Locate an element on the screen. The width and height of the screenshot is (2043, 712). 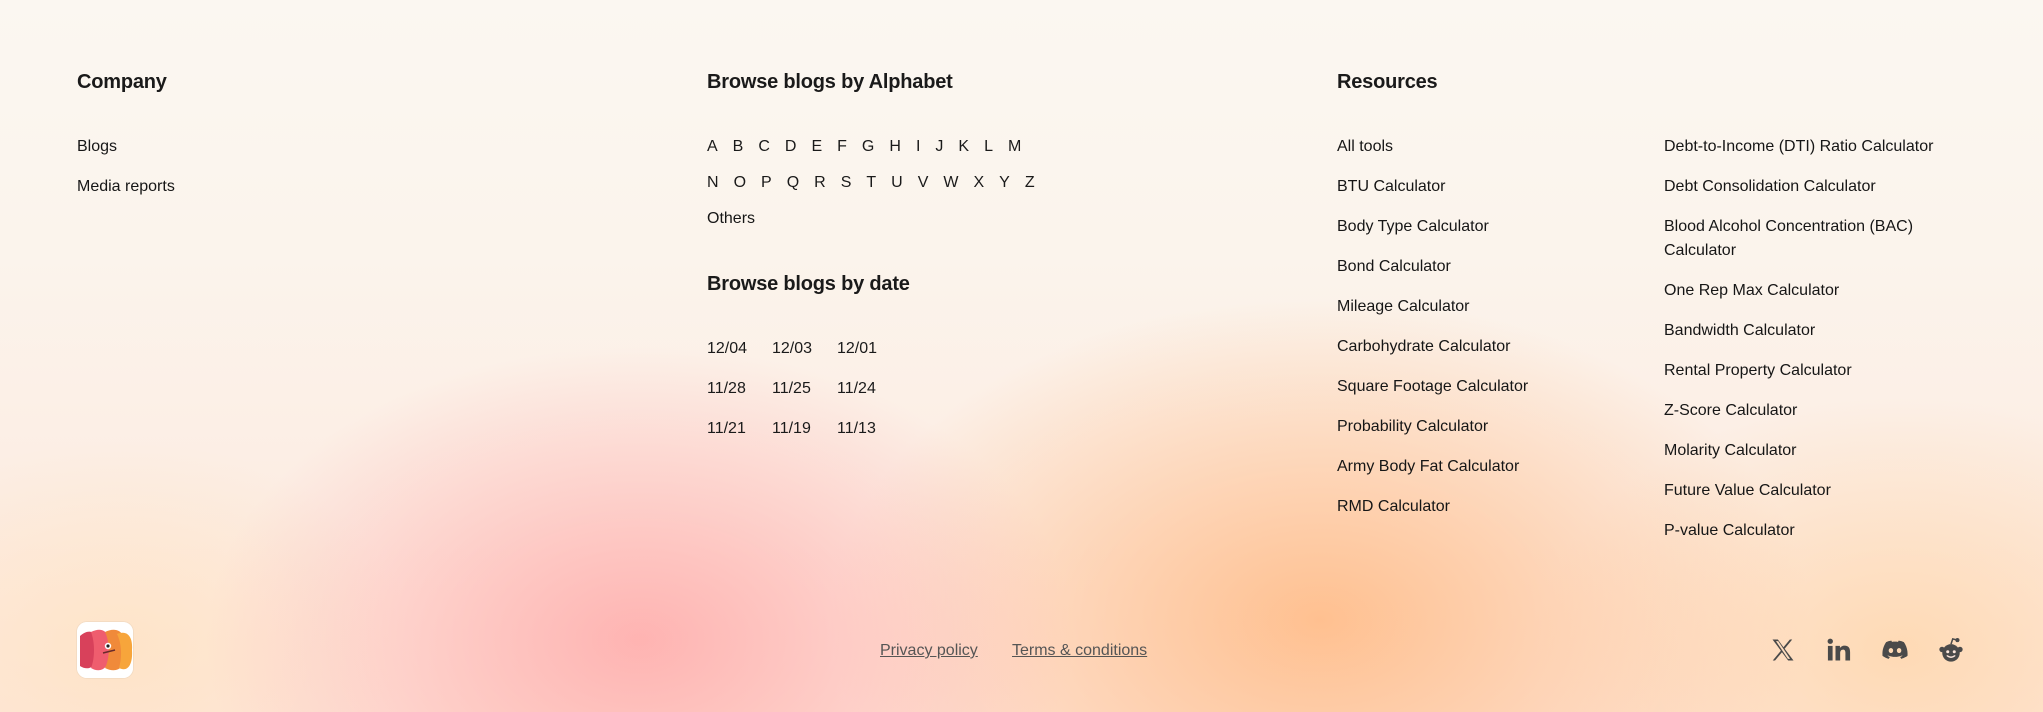
resource-link: Army Body Fat Calculator is located at coordinates (1428, 467).